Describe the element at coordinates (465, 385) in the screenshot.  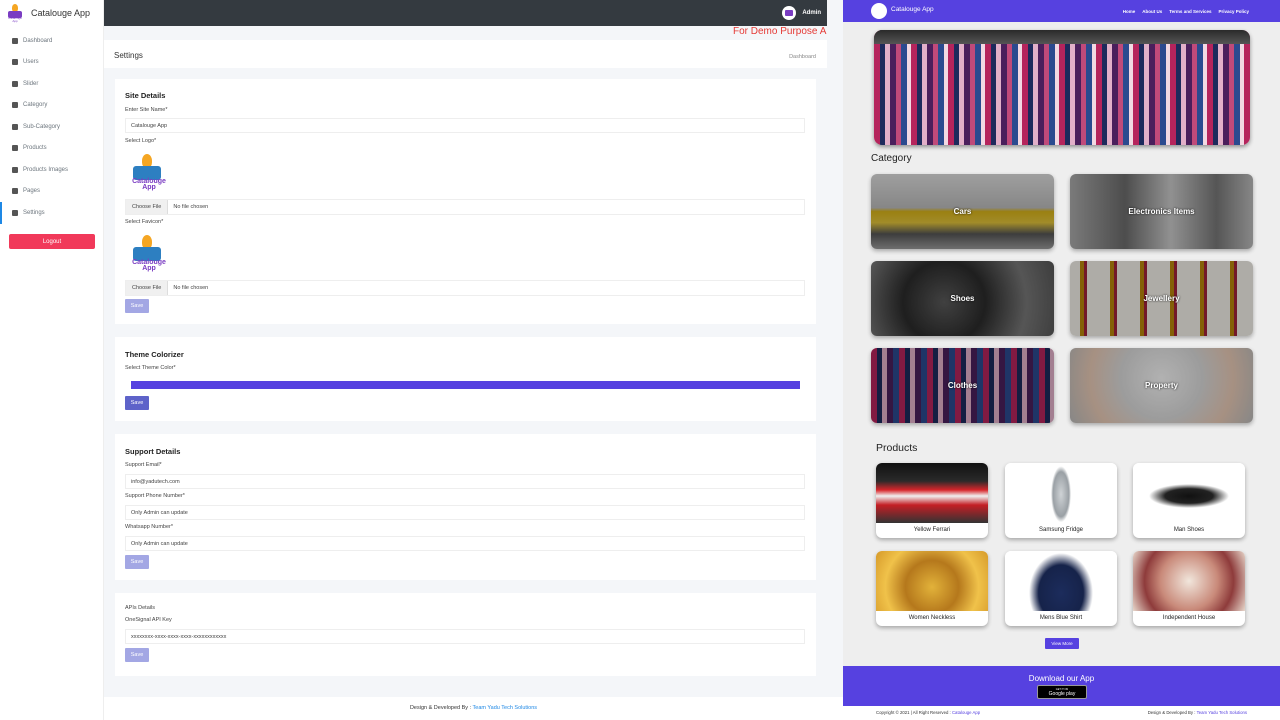
I see `theme-color-picker` at that location.